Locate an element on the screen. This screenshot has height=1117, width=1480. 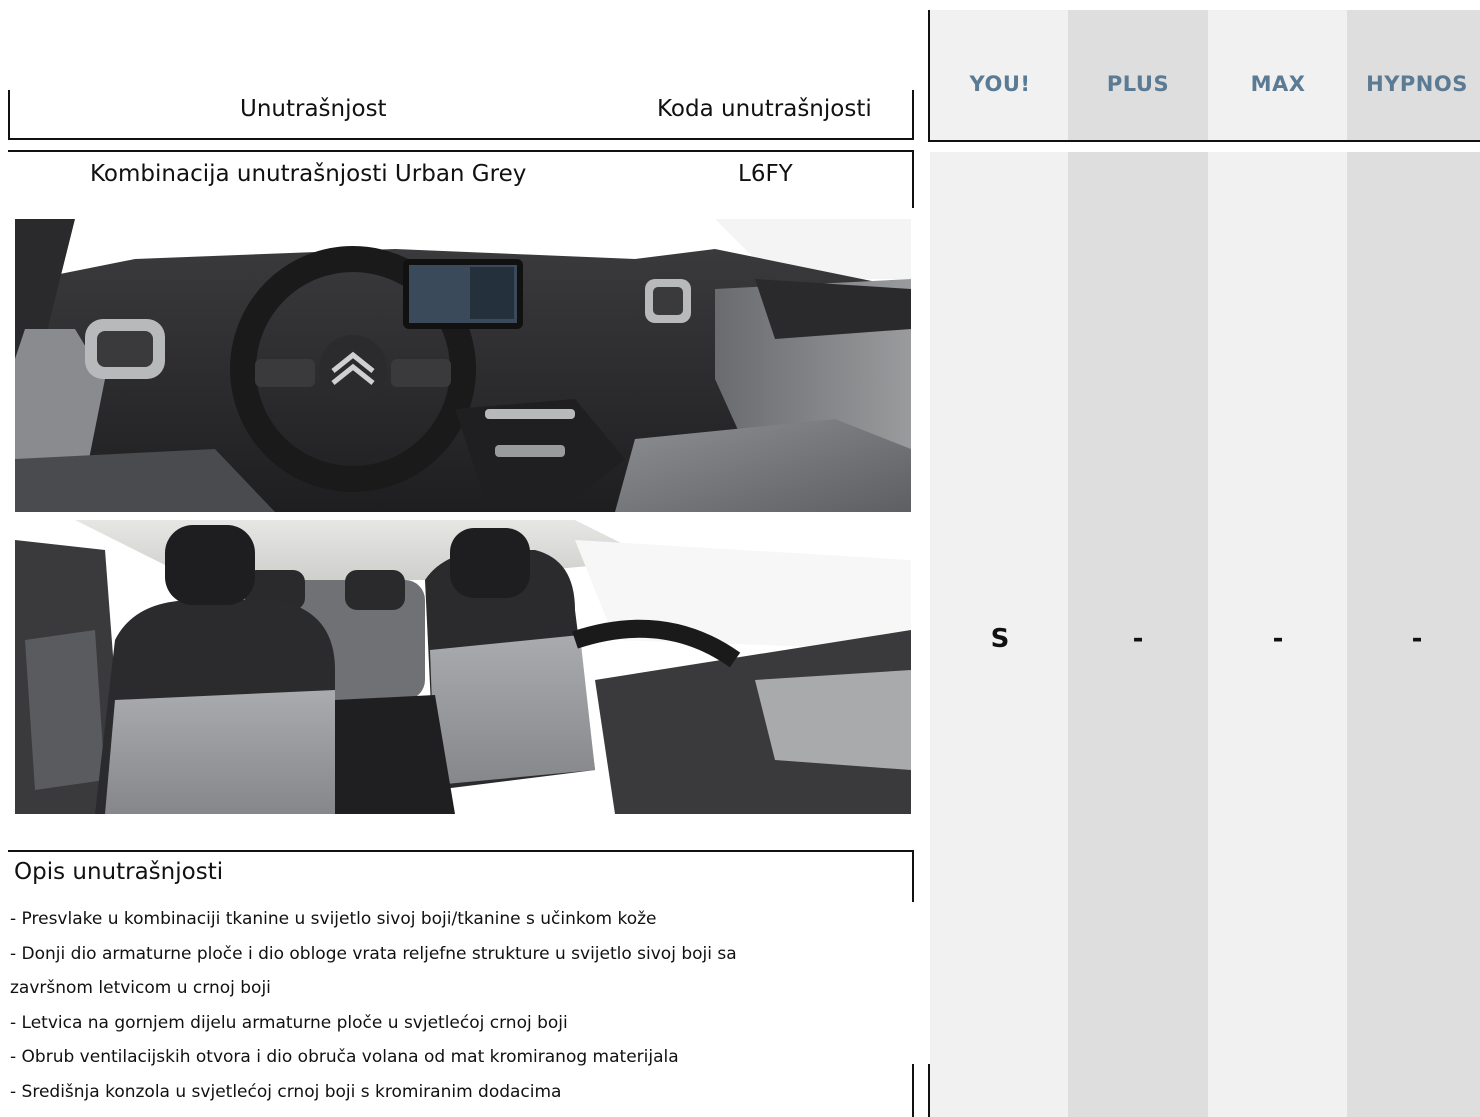
interior-code: L6FY is located at coordinates (765, 174).